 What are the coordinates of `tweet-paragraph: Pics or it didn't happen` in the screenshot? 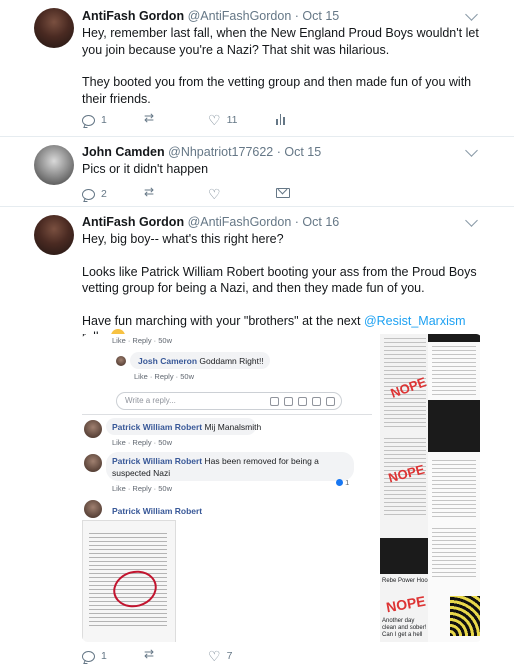 It's located at (145, 169).